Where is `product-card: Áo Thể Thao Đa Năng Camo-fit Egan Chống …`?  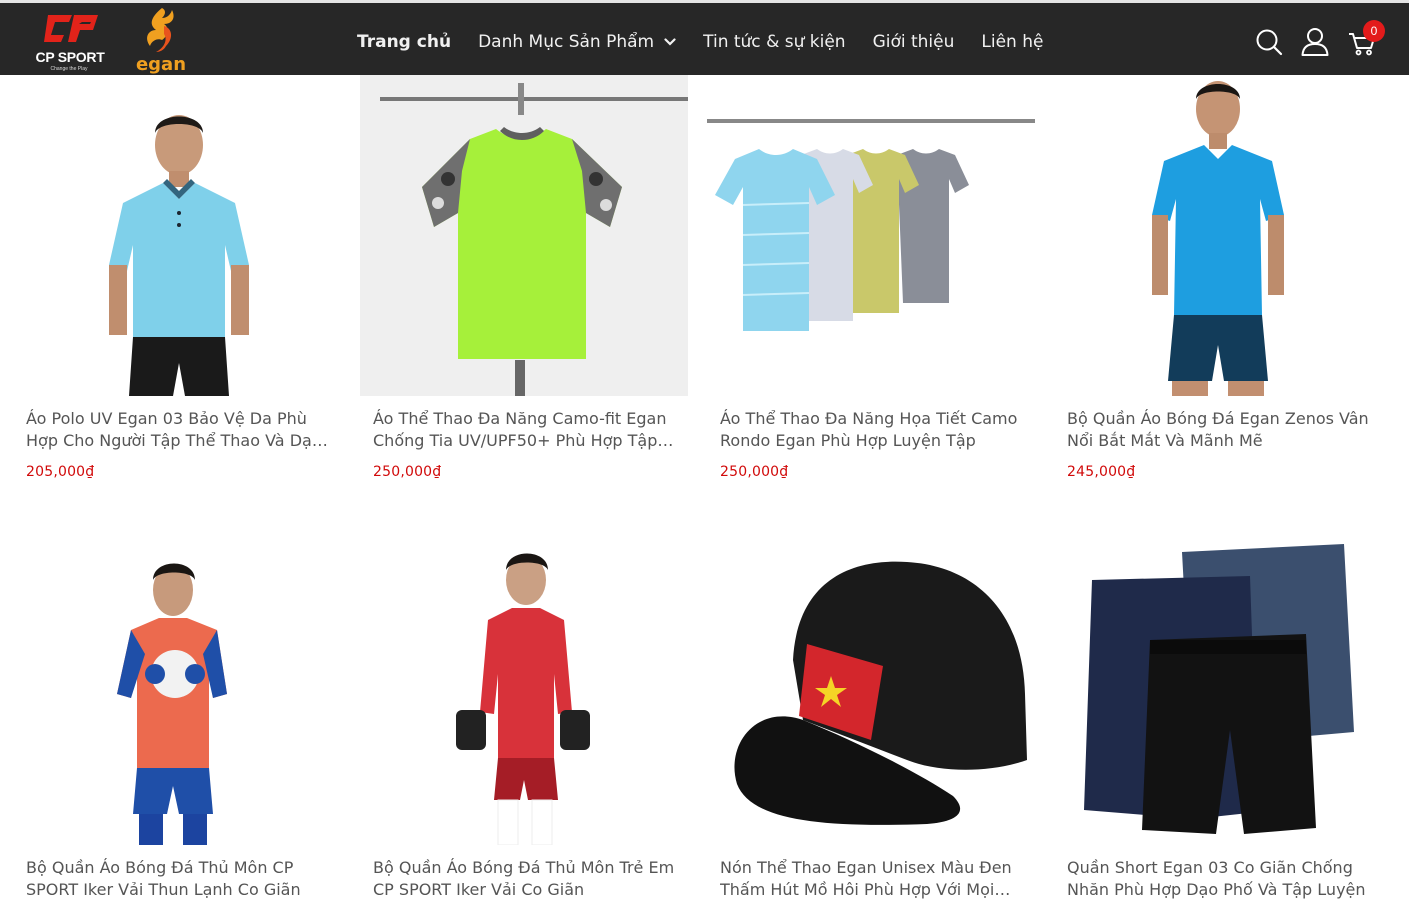 product-card: Áo Thể Thao Đa Năng Camo-fit Egan Chống … is located at coordinates (524, 285).